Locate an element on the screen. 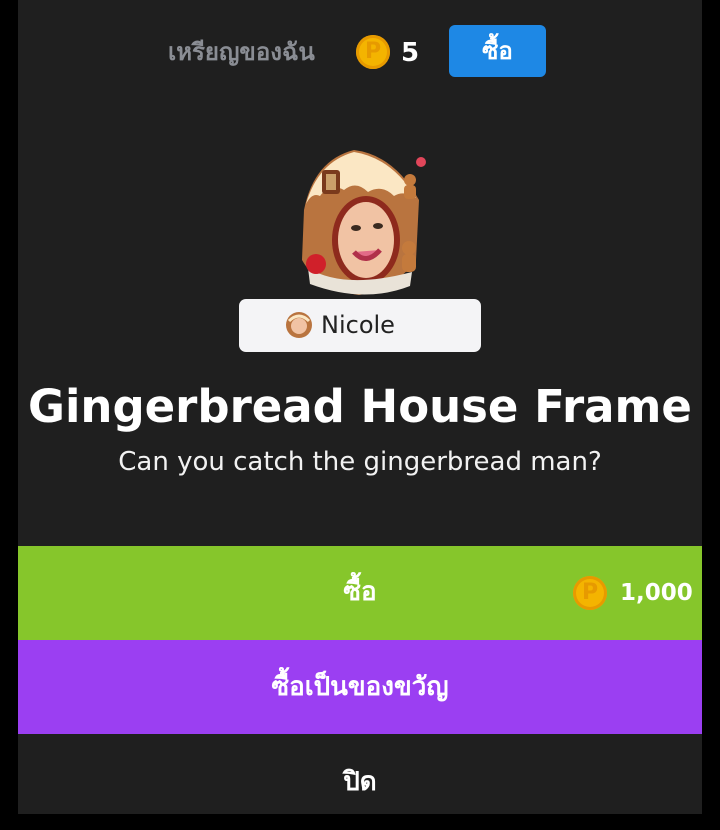  item-description: Can you catch the gingerbread man? is located at coordinates (360, 462).